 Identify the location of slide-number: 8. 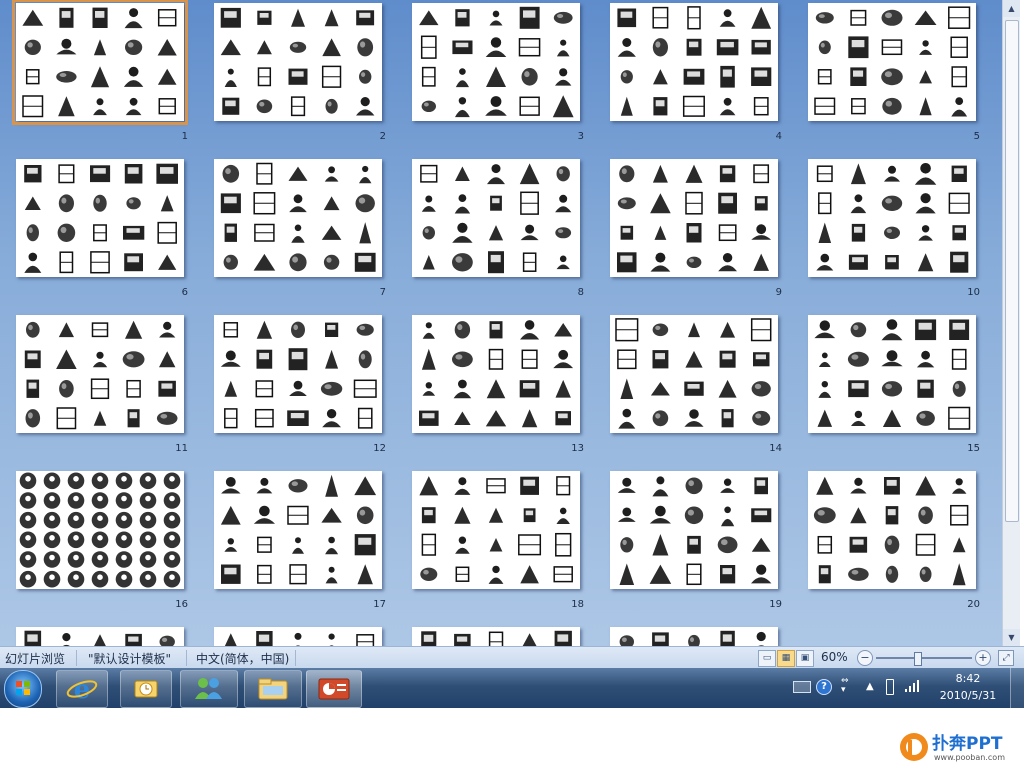
(580, 292).